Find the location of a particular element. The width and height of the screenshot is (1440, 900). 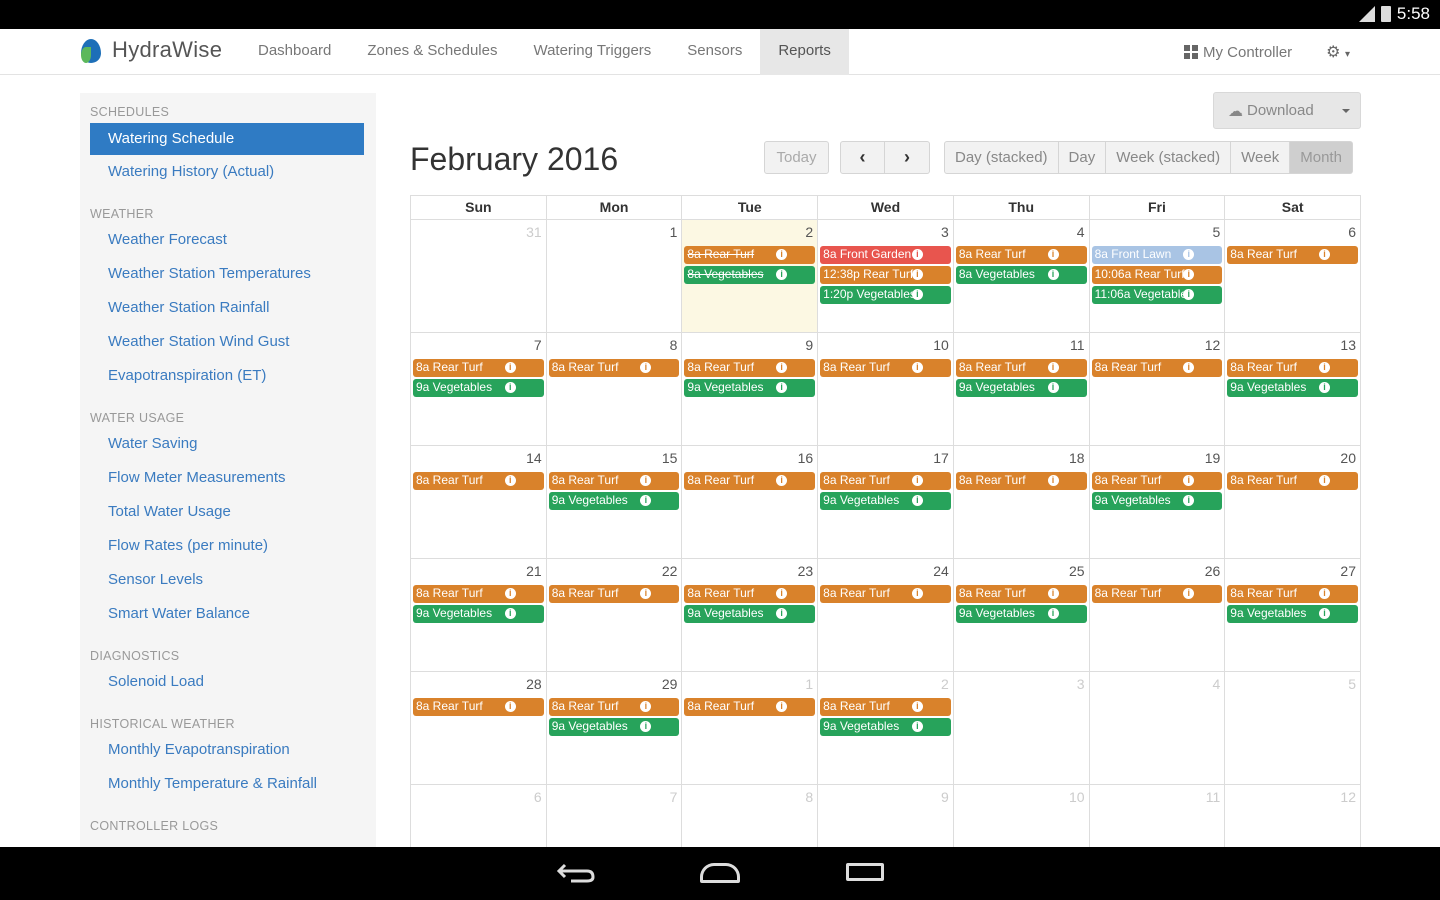

sidebar-link: Weather Forecast is located at coordinates (153, 239).